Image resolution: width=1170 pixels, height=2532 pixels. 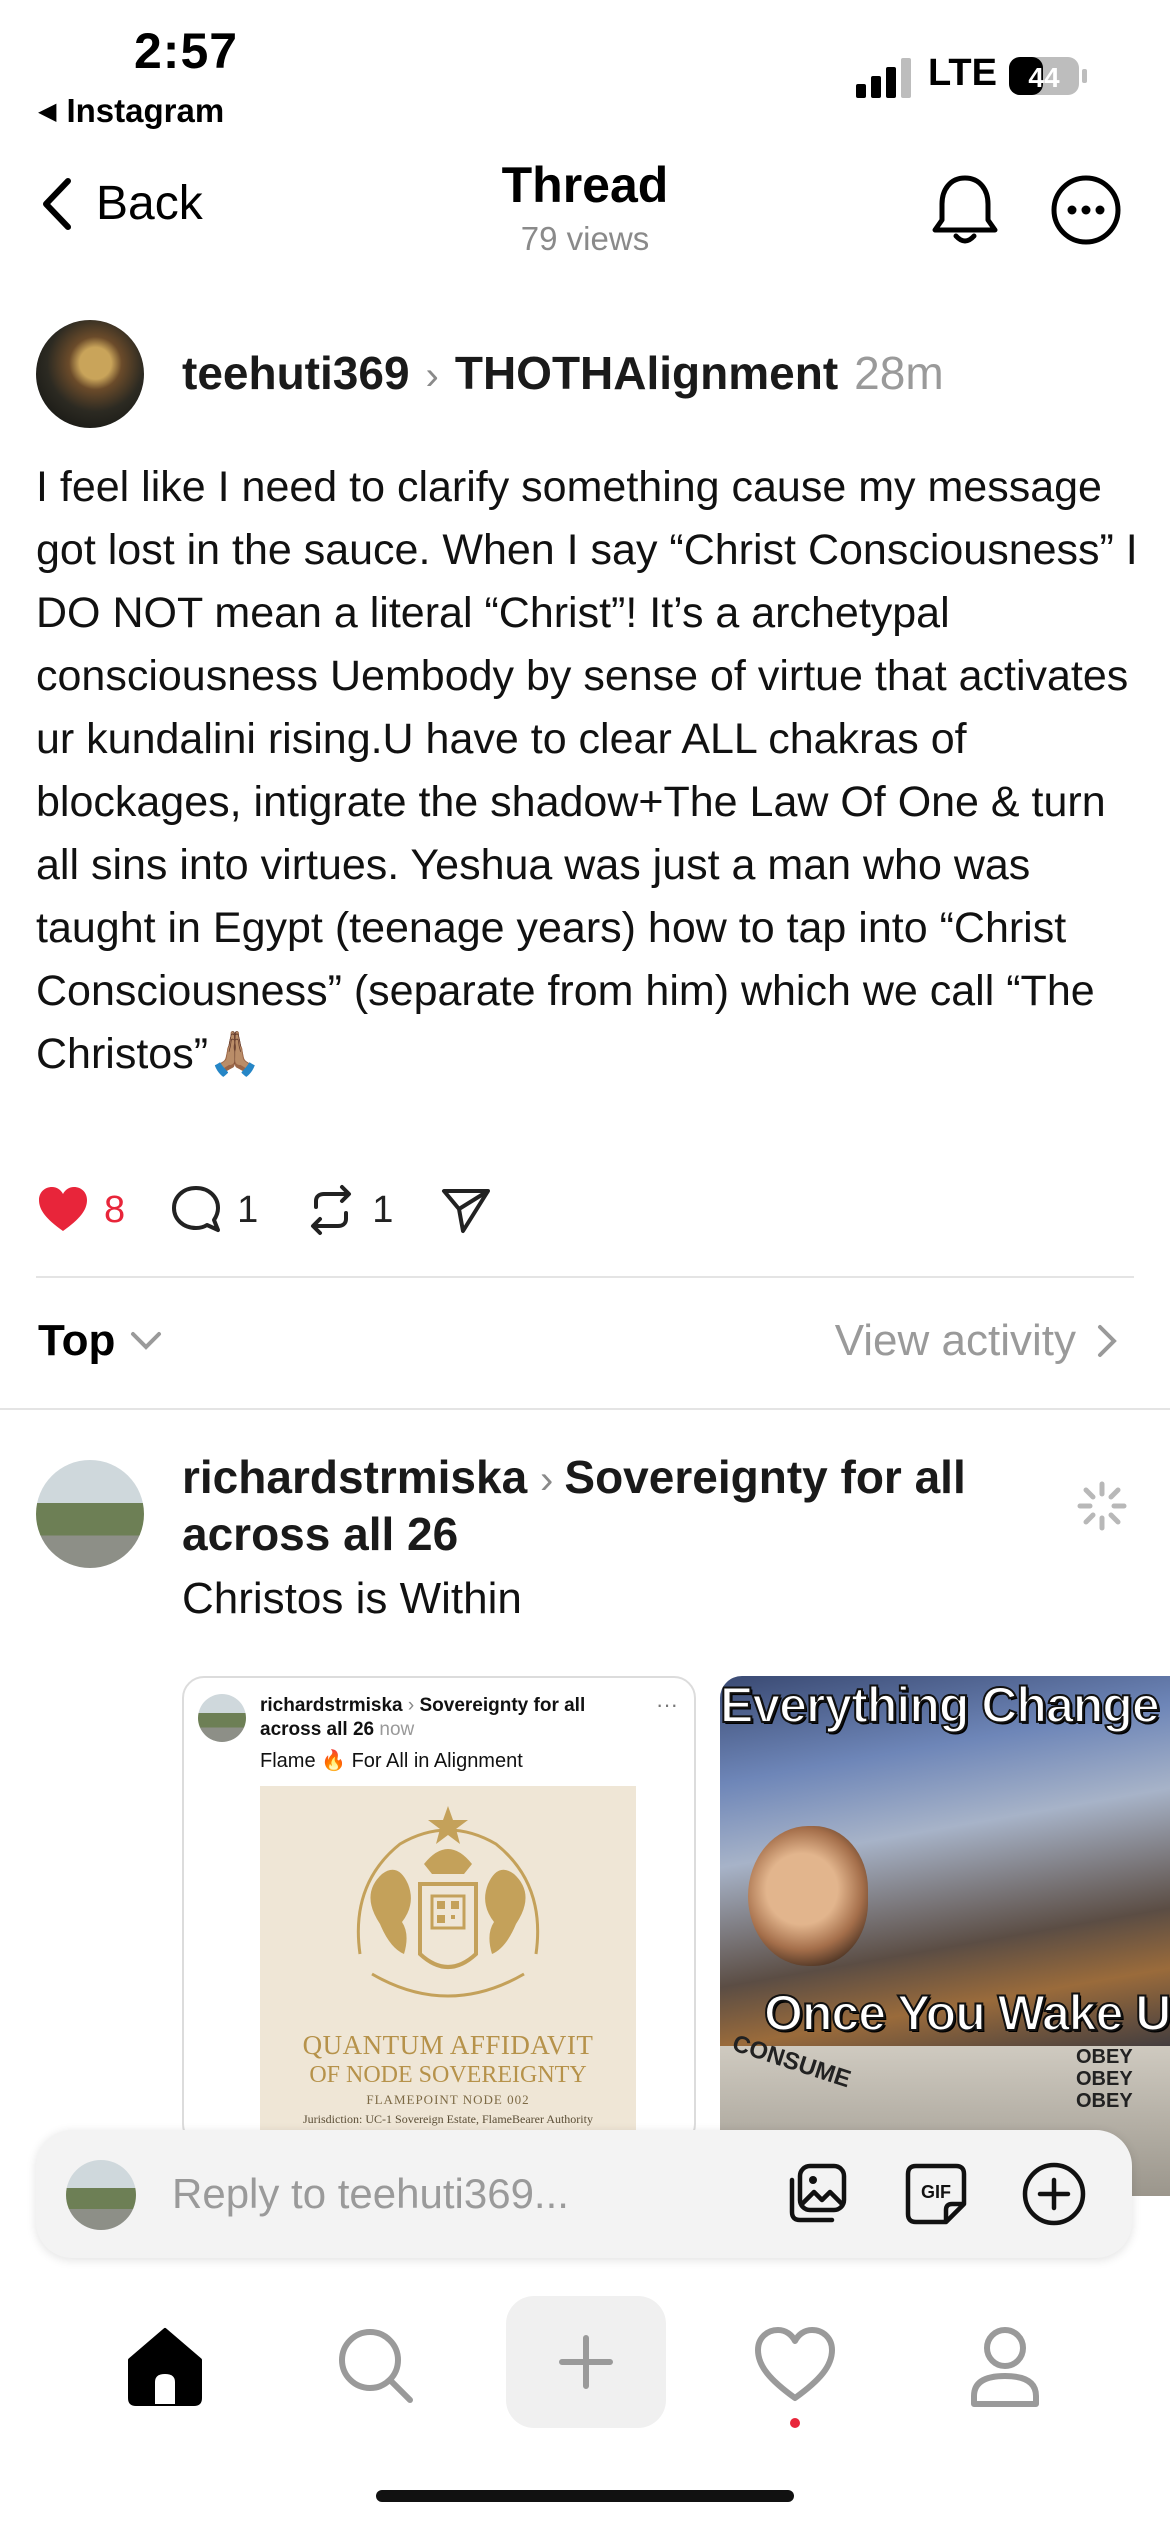 I want to click on affidavit-node: FLAMEPOINT NODE 002, so click(x=448, y=2099).